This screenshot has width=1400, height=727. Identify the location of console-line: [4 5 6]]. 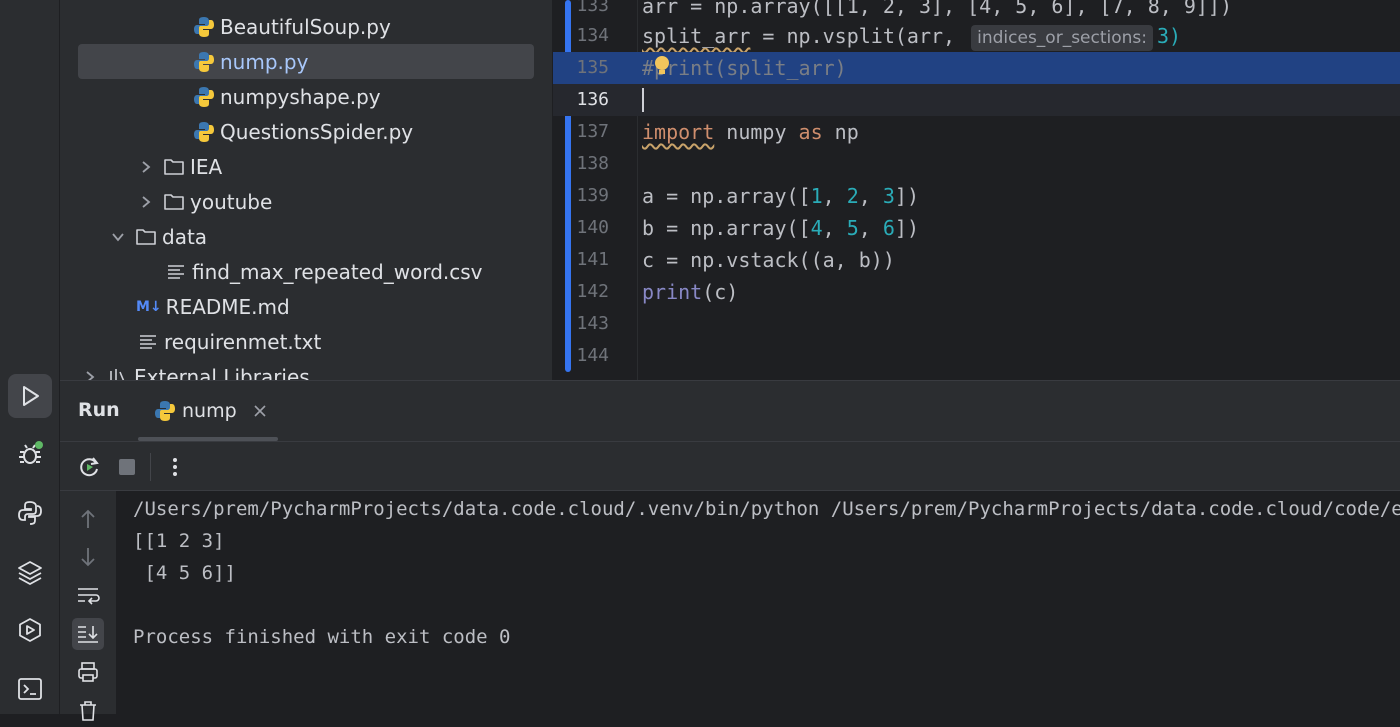
(184, 573).